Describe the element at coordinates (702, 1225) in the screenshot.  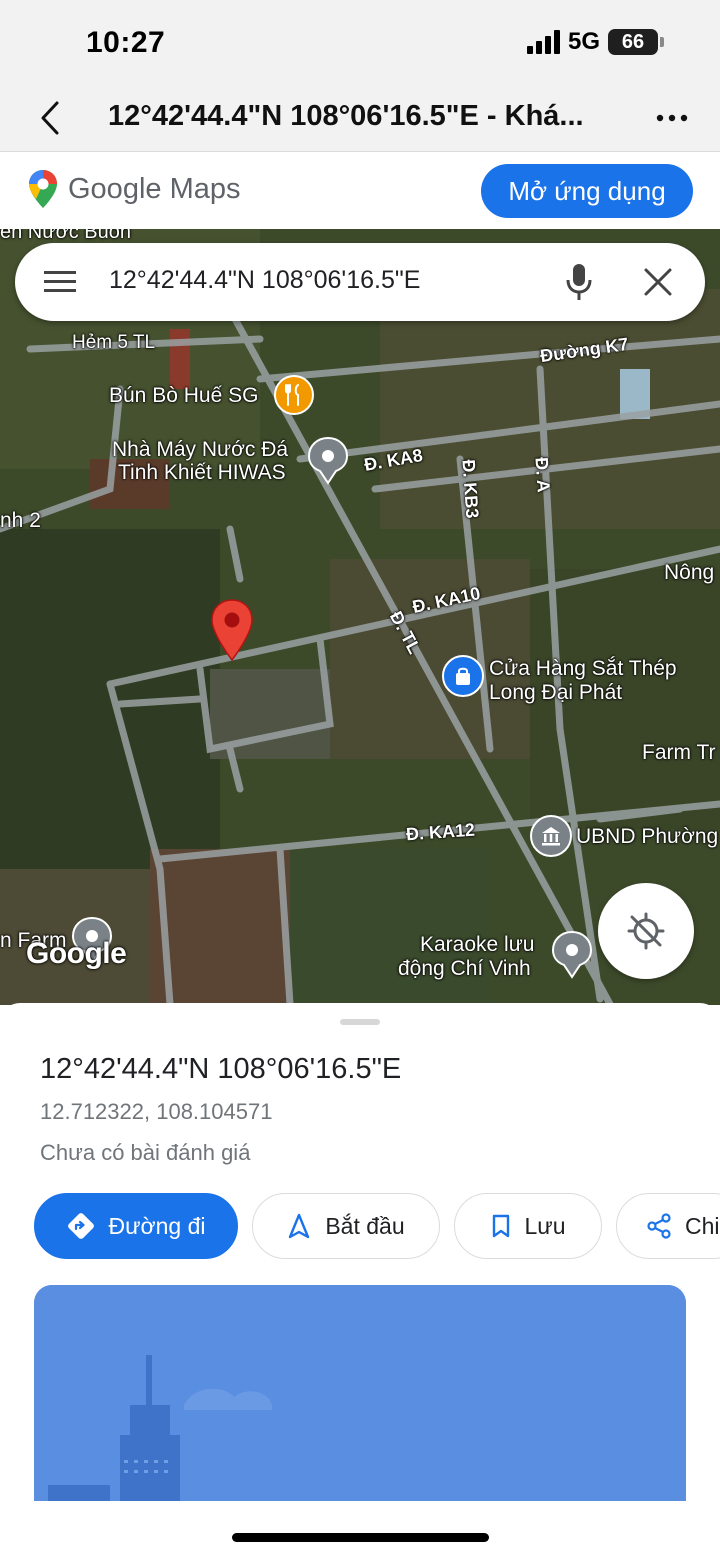
I see `share-label: Chi` at that location.